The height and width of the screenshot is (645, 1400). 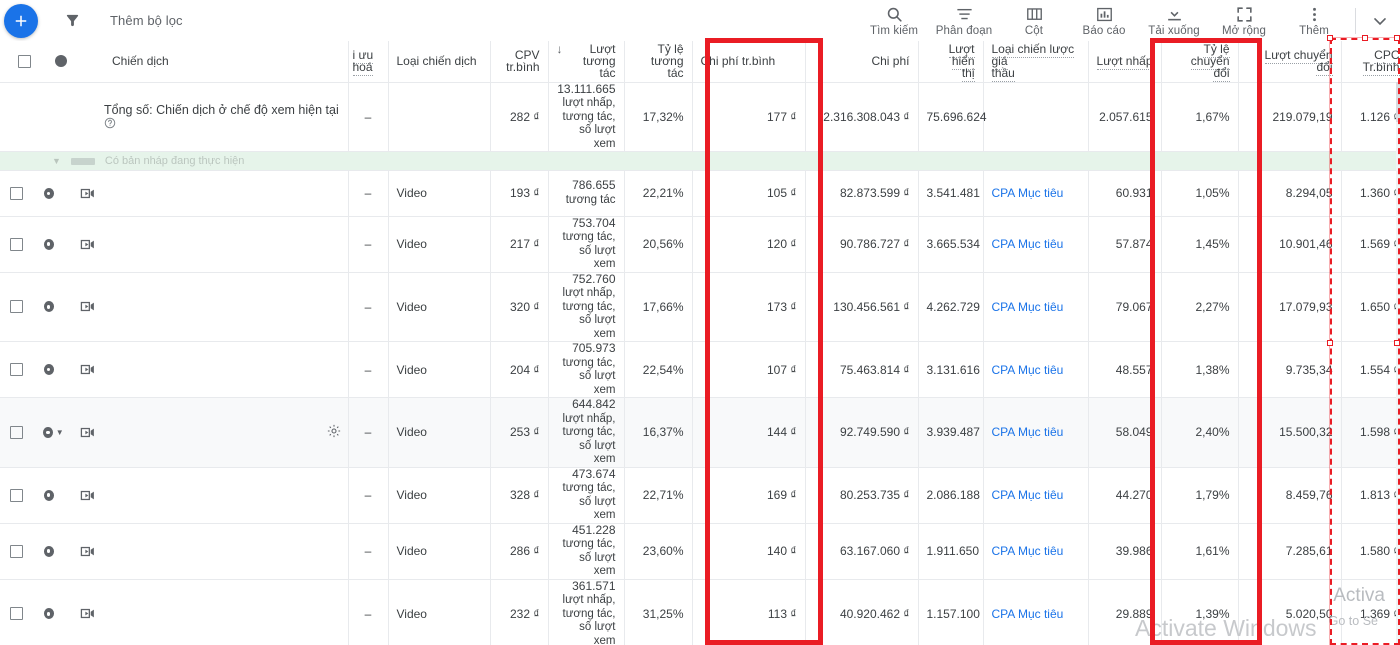 I want to click on scrollbar-thumb, so click(x=1398, y=102).